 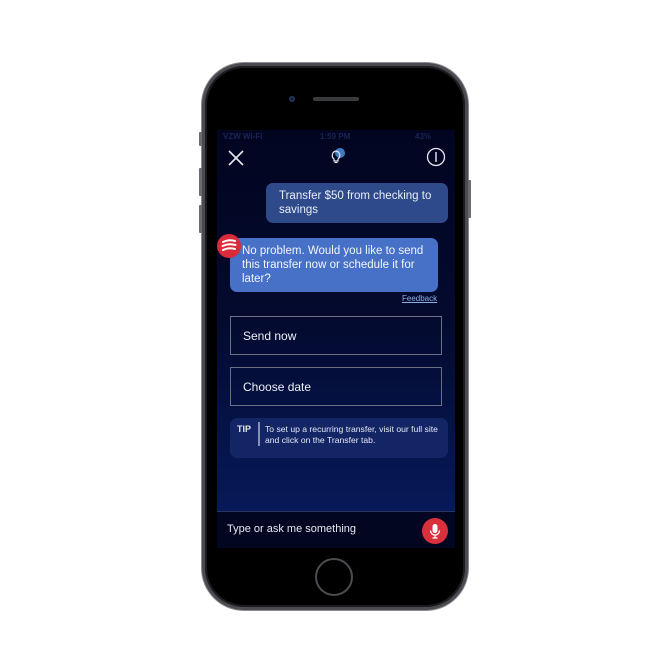 What do you see at coordinates (334, 577) in the screenshot?
I see `home-button` at bounding box center [334, 577].